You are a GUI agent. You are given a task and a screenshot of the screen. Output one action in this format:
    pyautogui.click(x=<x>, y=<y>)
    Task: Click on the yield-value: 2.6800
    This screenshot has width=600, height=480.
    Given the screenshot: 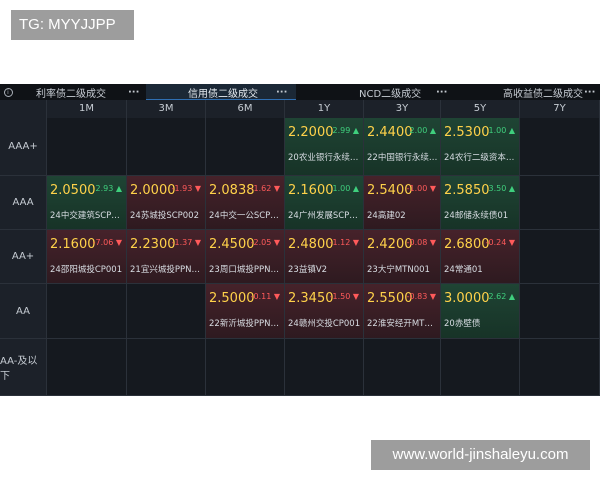 What is the action you would take?
    pyautogui.click(x=467, y=244)
    